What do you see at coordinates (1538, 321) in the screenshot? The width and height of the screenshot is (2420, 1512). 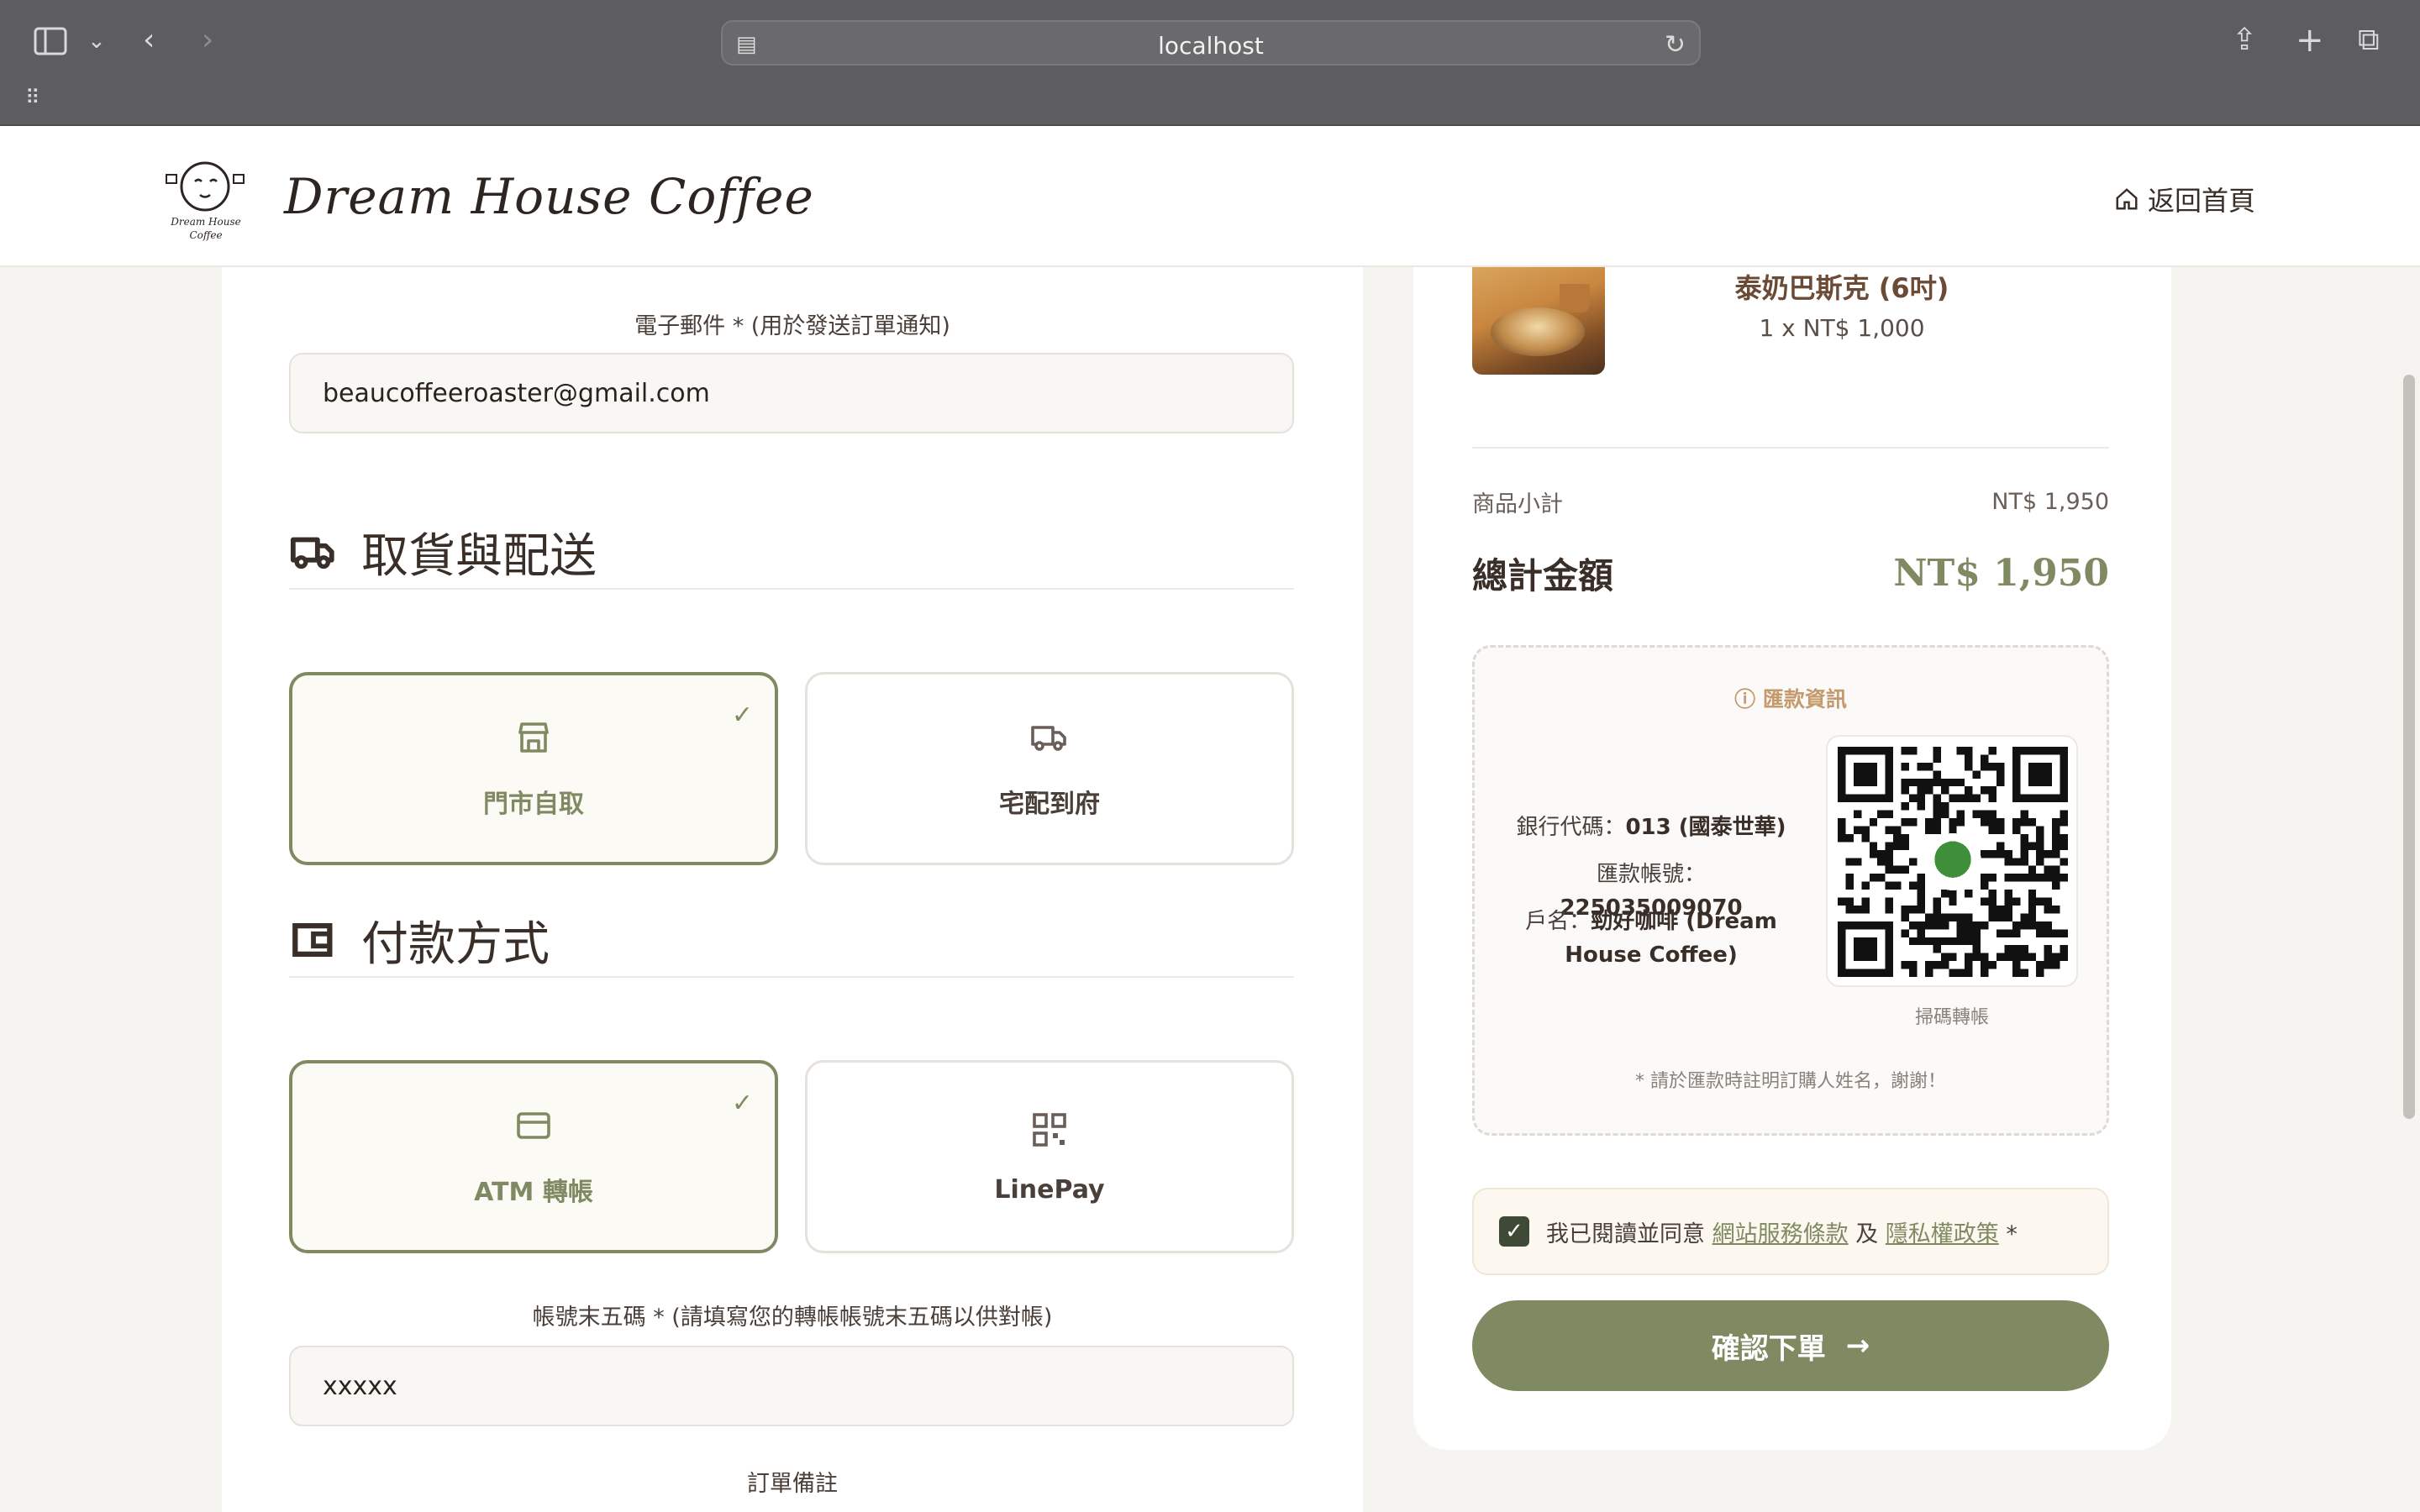 I see `product-thumbnail` at bounding box center [1538, 321].